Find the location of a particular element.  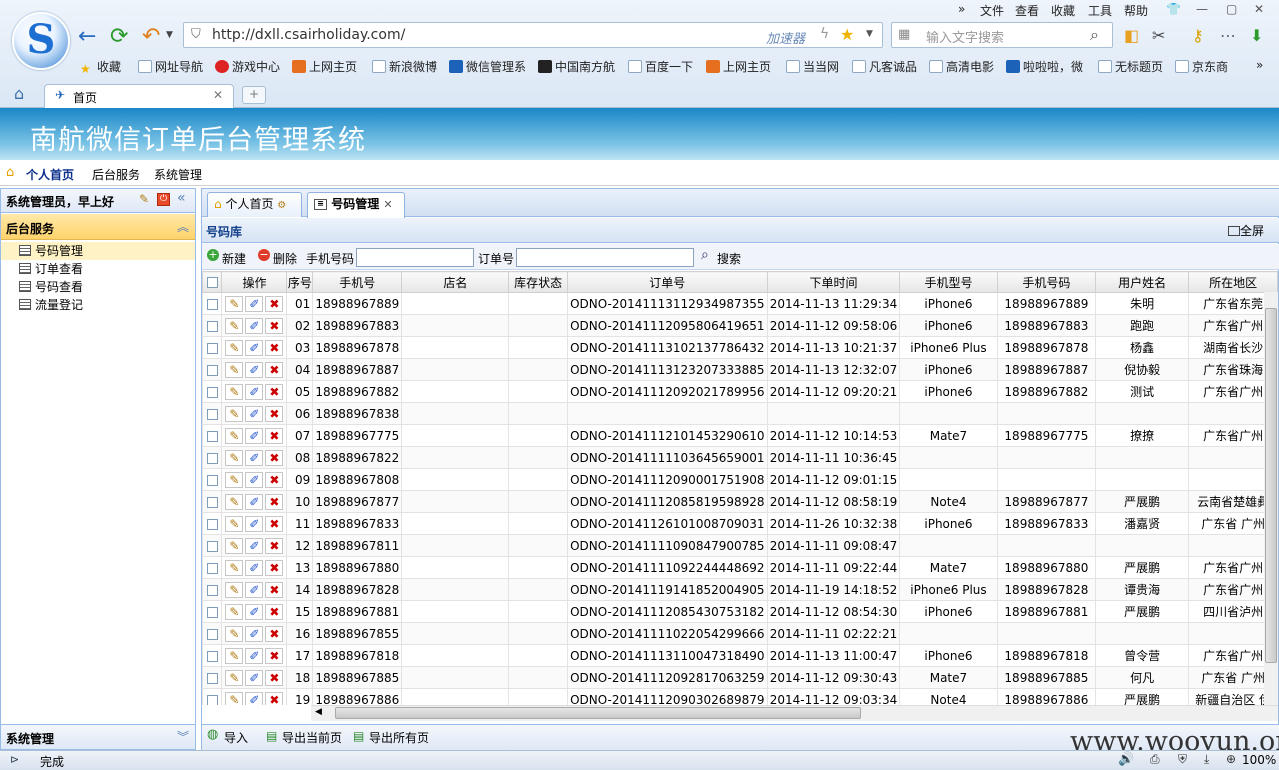

delete-button: 删除 is located at coordinates (285, 258).